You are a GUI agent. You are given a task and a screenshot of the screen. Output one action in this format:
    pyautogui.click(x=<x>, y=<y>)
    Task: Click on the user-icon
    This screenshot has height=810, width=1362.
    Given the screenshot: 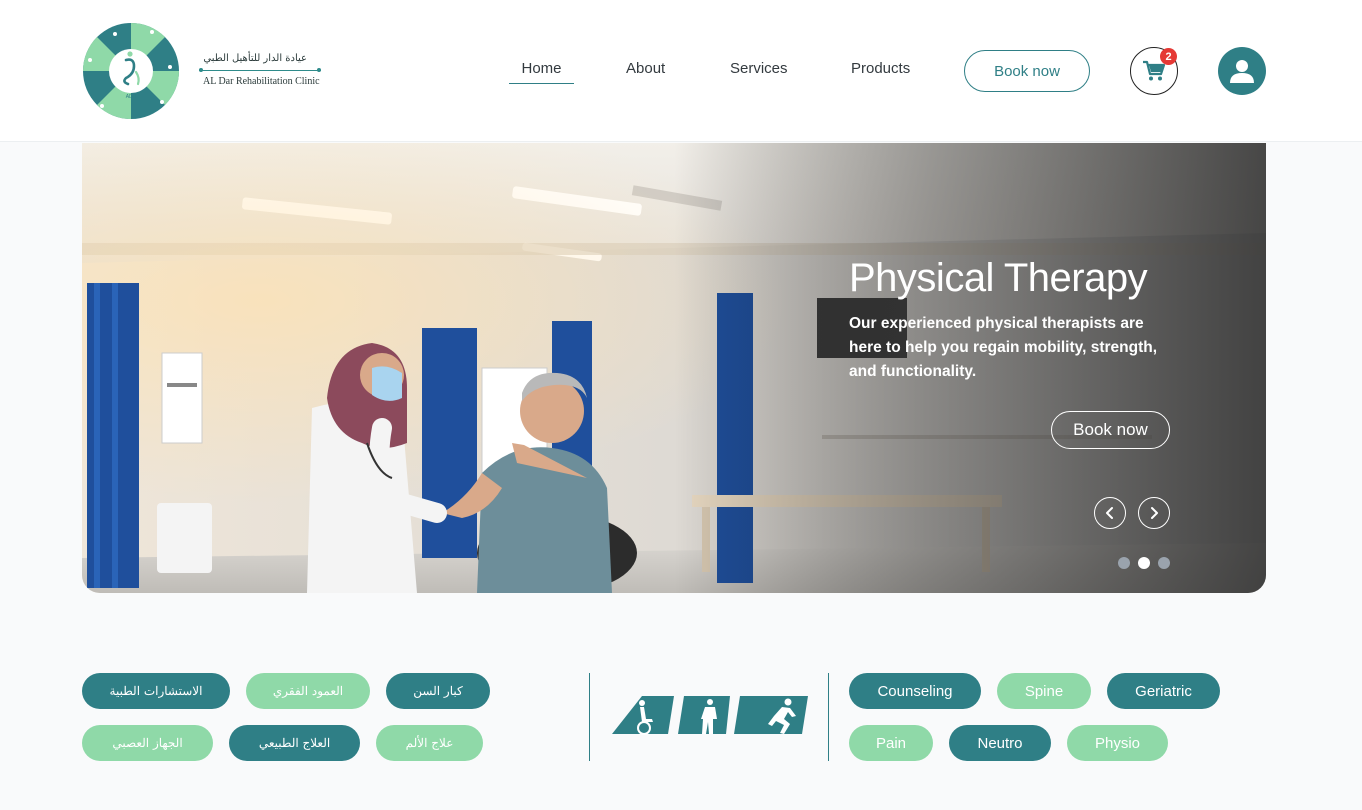 What is the action you would take?
    pyautogui.click(x=1242, y=71)
    